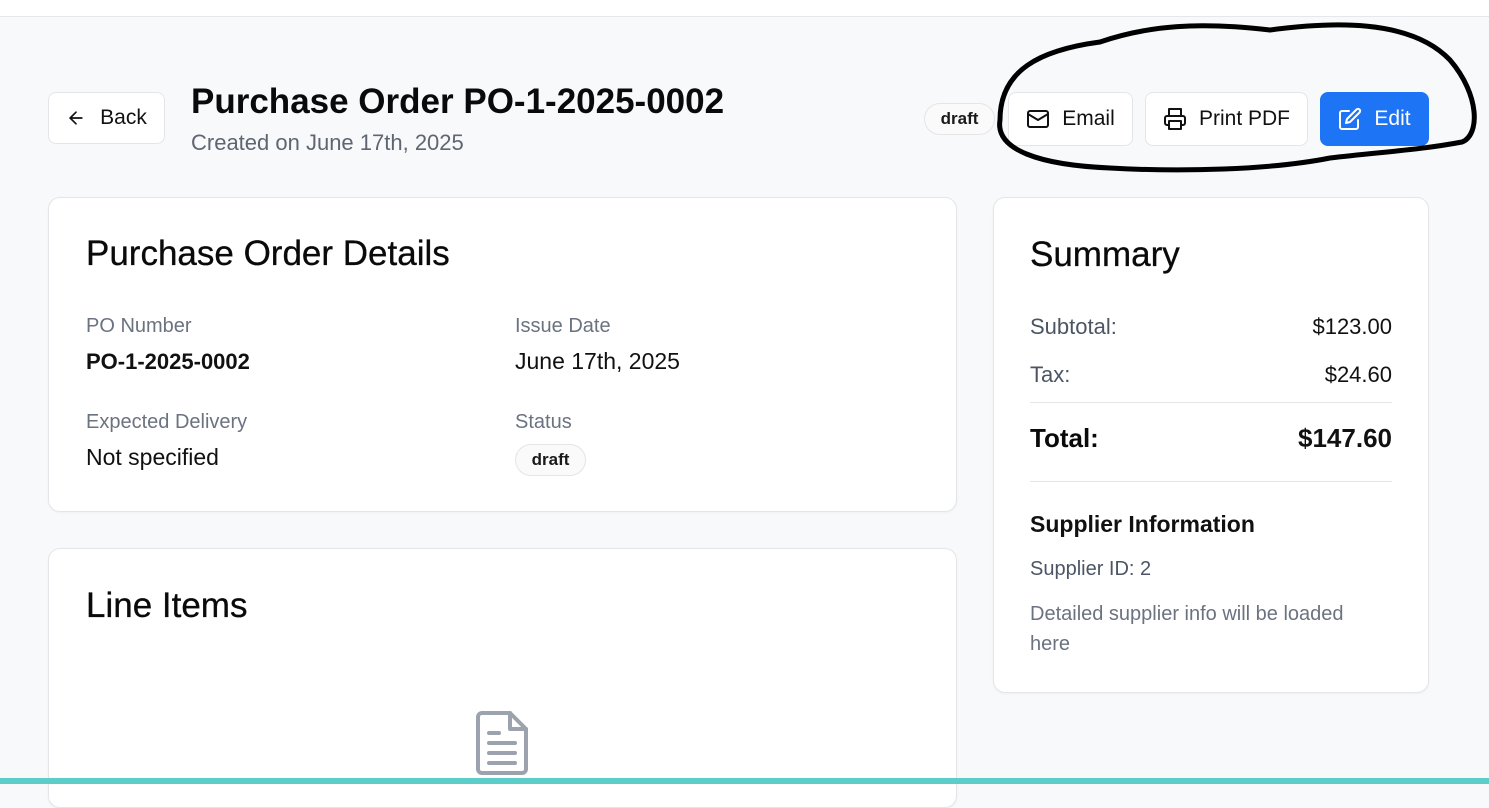 This screenshot has height=808, width=1489. I want to click on po-number-label: PO Number, so click(139, 326).